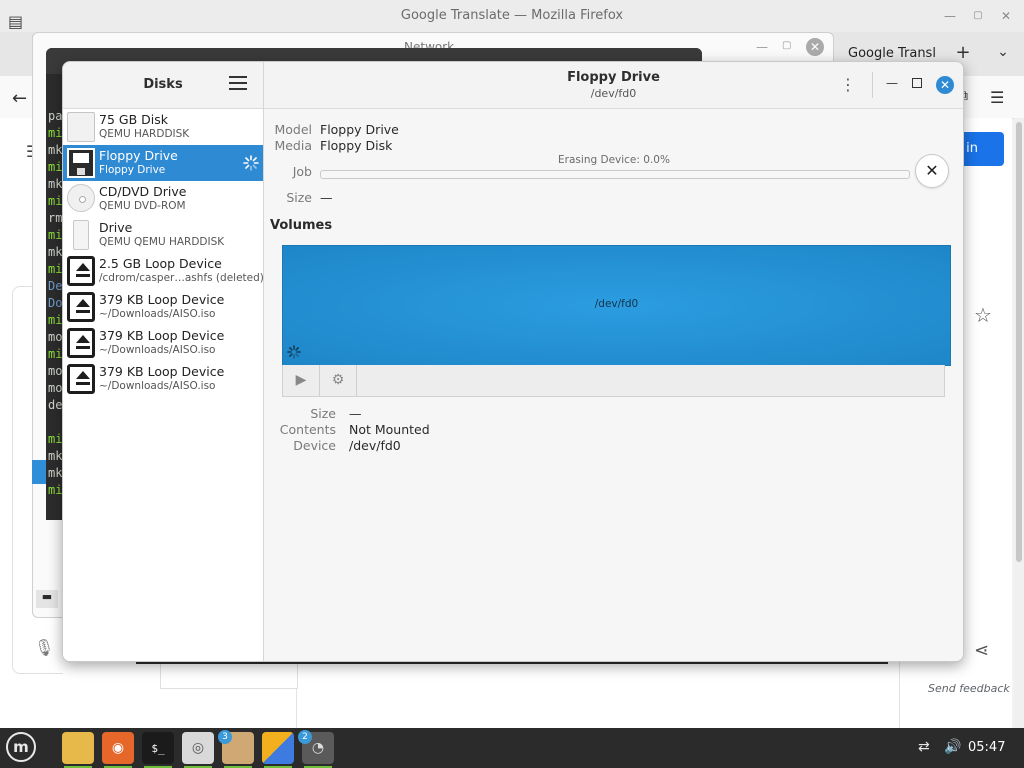  I want to click on back-arrow-icon: ←, so click(19, 98).